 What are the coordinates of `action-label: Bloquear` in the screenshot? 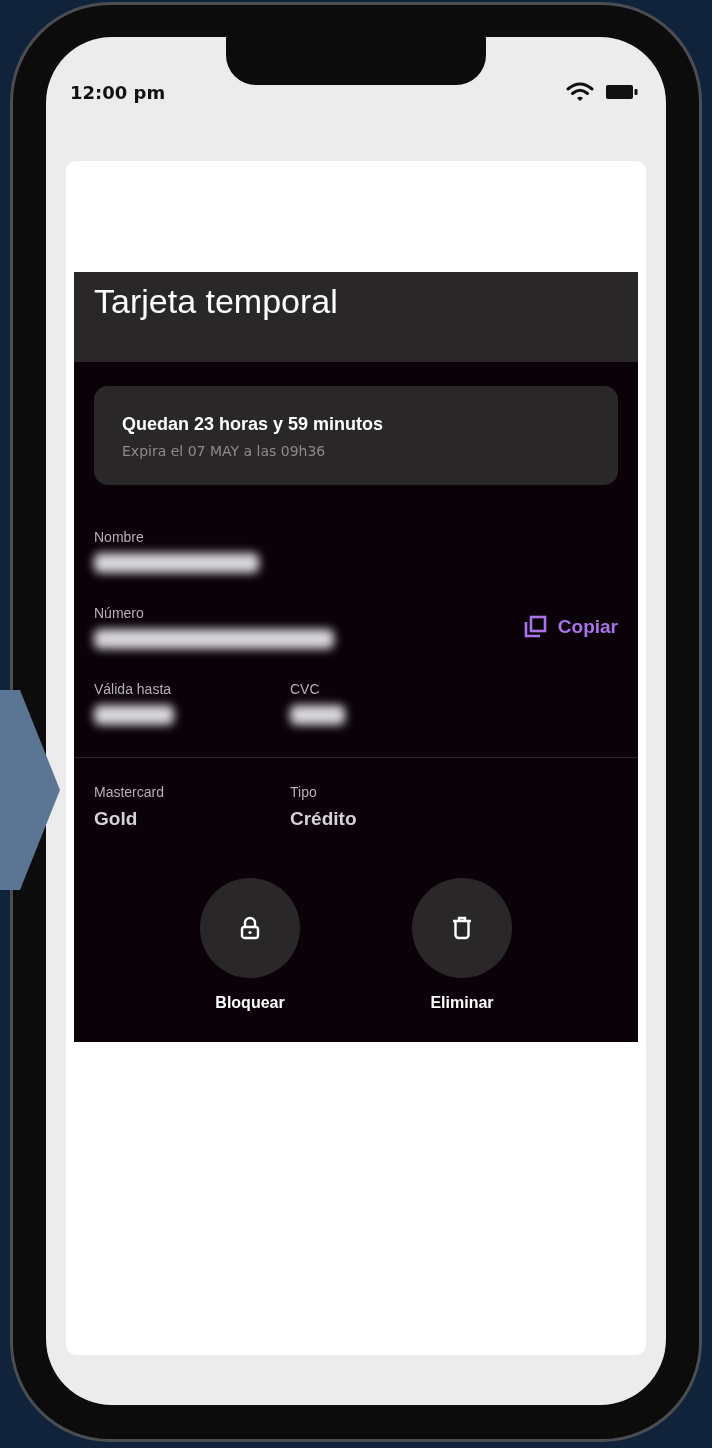 It's located at (250, 1003).